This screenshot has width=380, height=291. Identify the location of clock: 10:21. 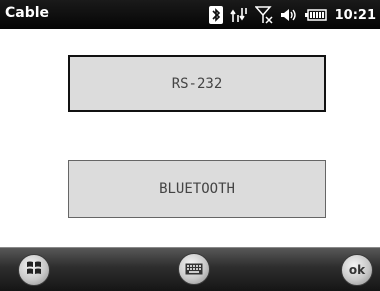
(355, 15).